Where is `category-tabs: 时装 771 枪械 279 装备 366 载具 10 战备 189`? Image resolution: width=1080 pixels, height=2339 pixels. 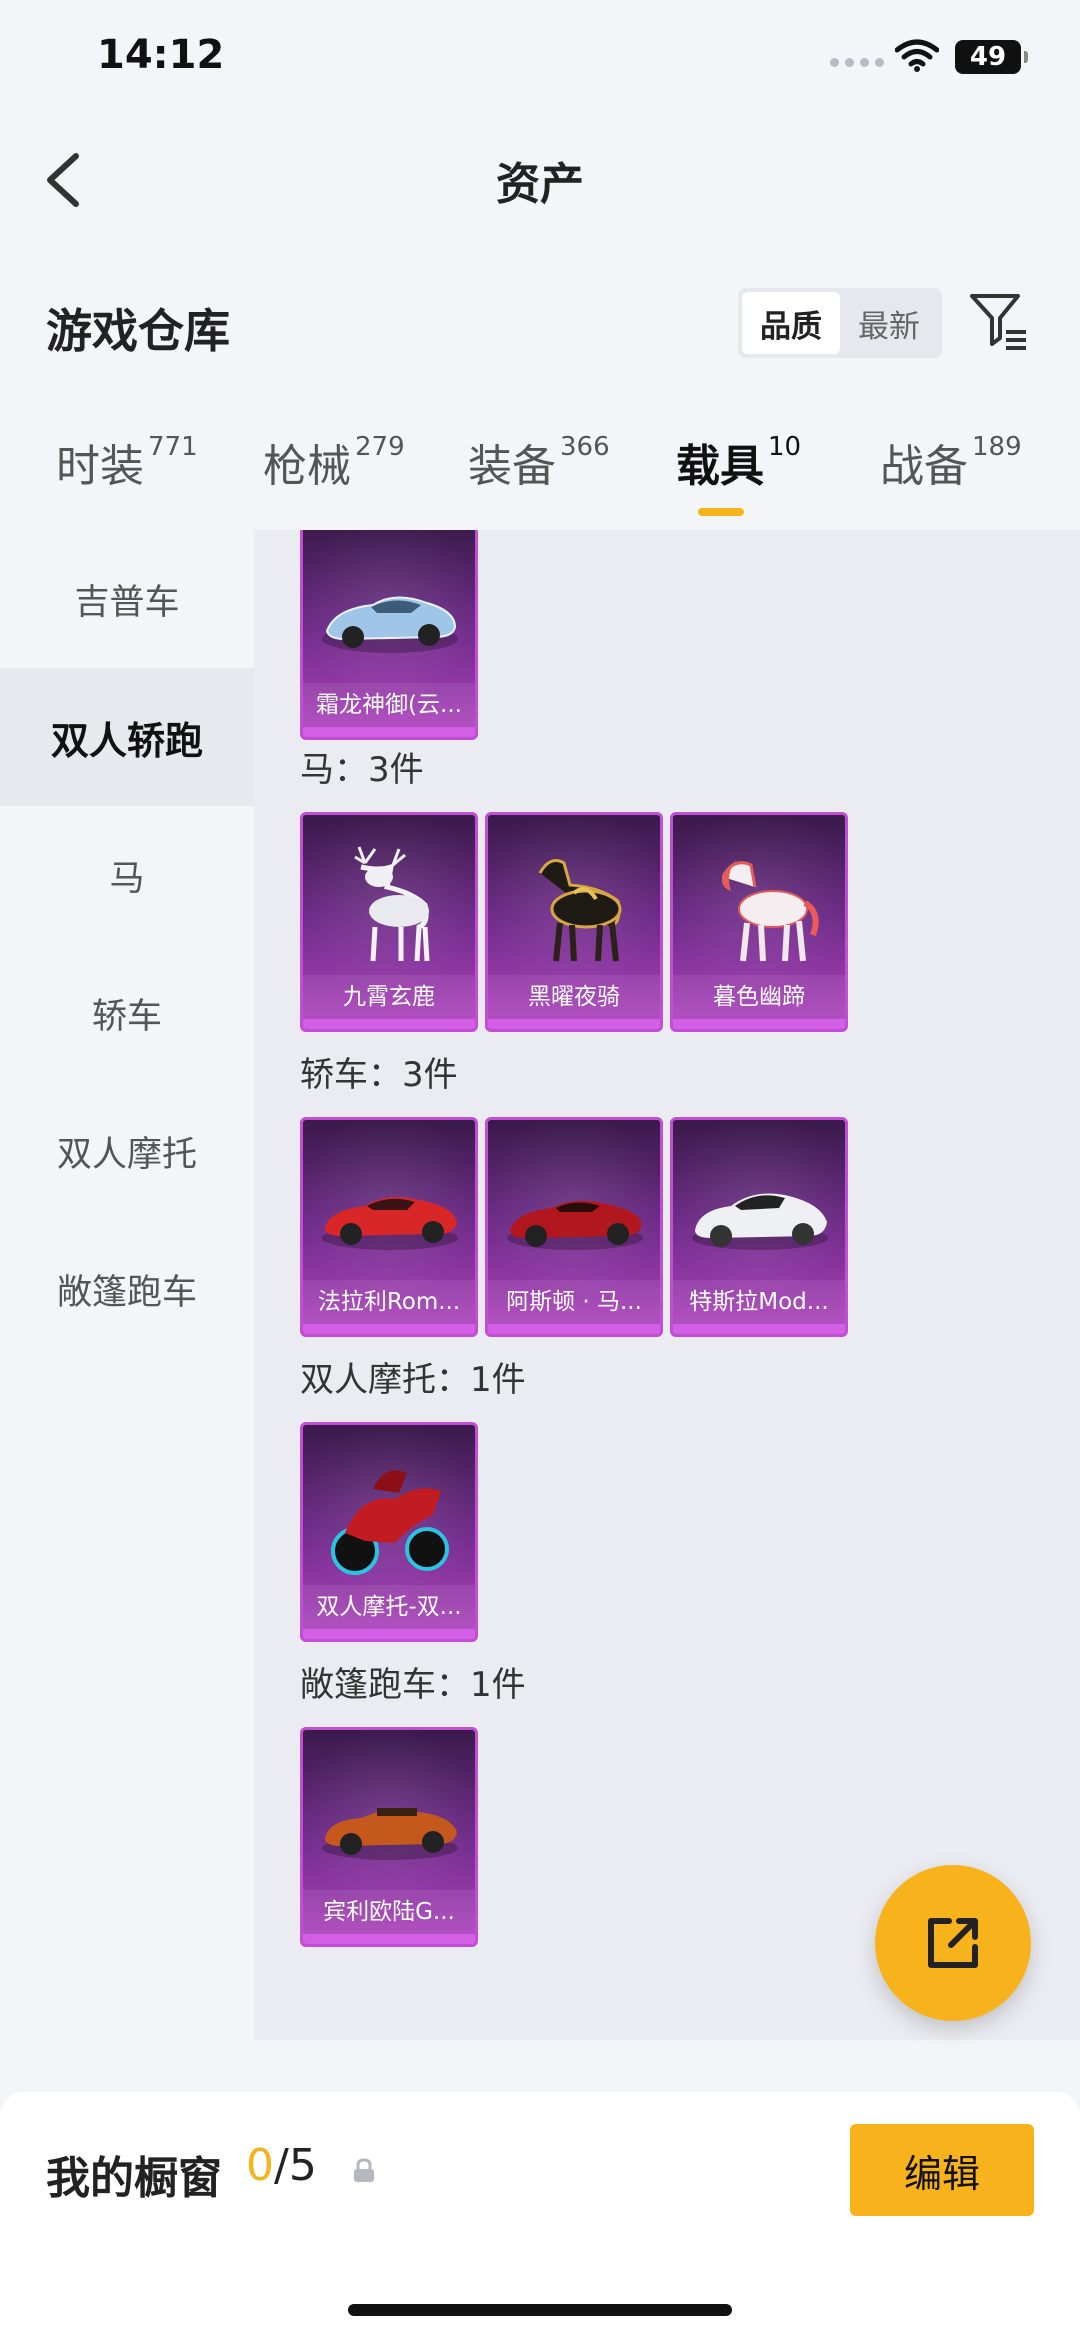
category-tabs: 时装 771 枪械 279 装备 366 载具 10 战备 189 is located at coordinates (540, 480).